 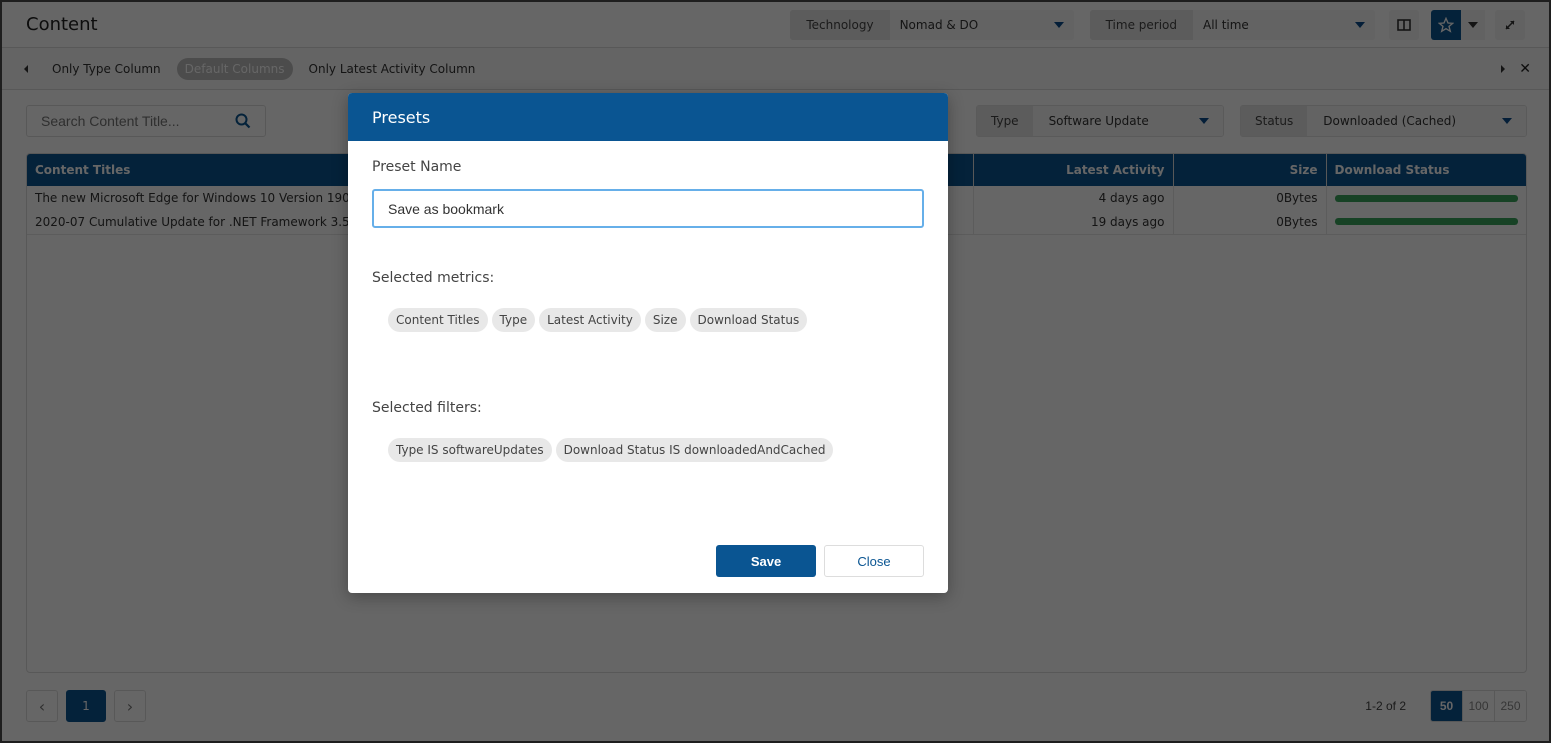 What do you see at coordinates (874, 561) in the screenshot?
I see `close-button: Close` at bounding box center [874, 561].